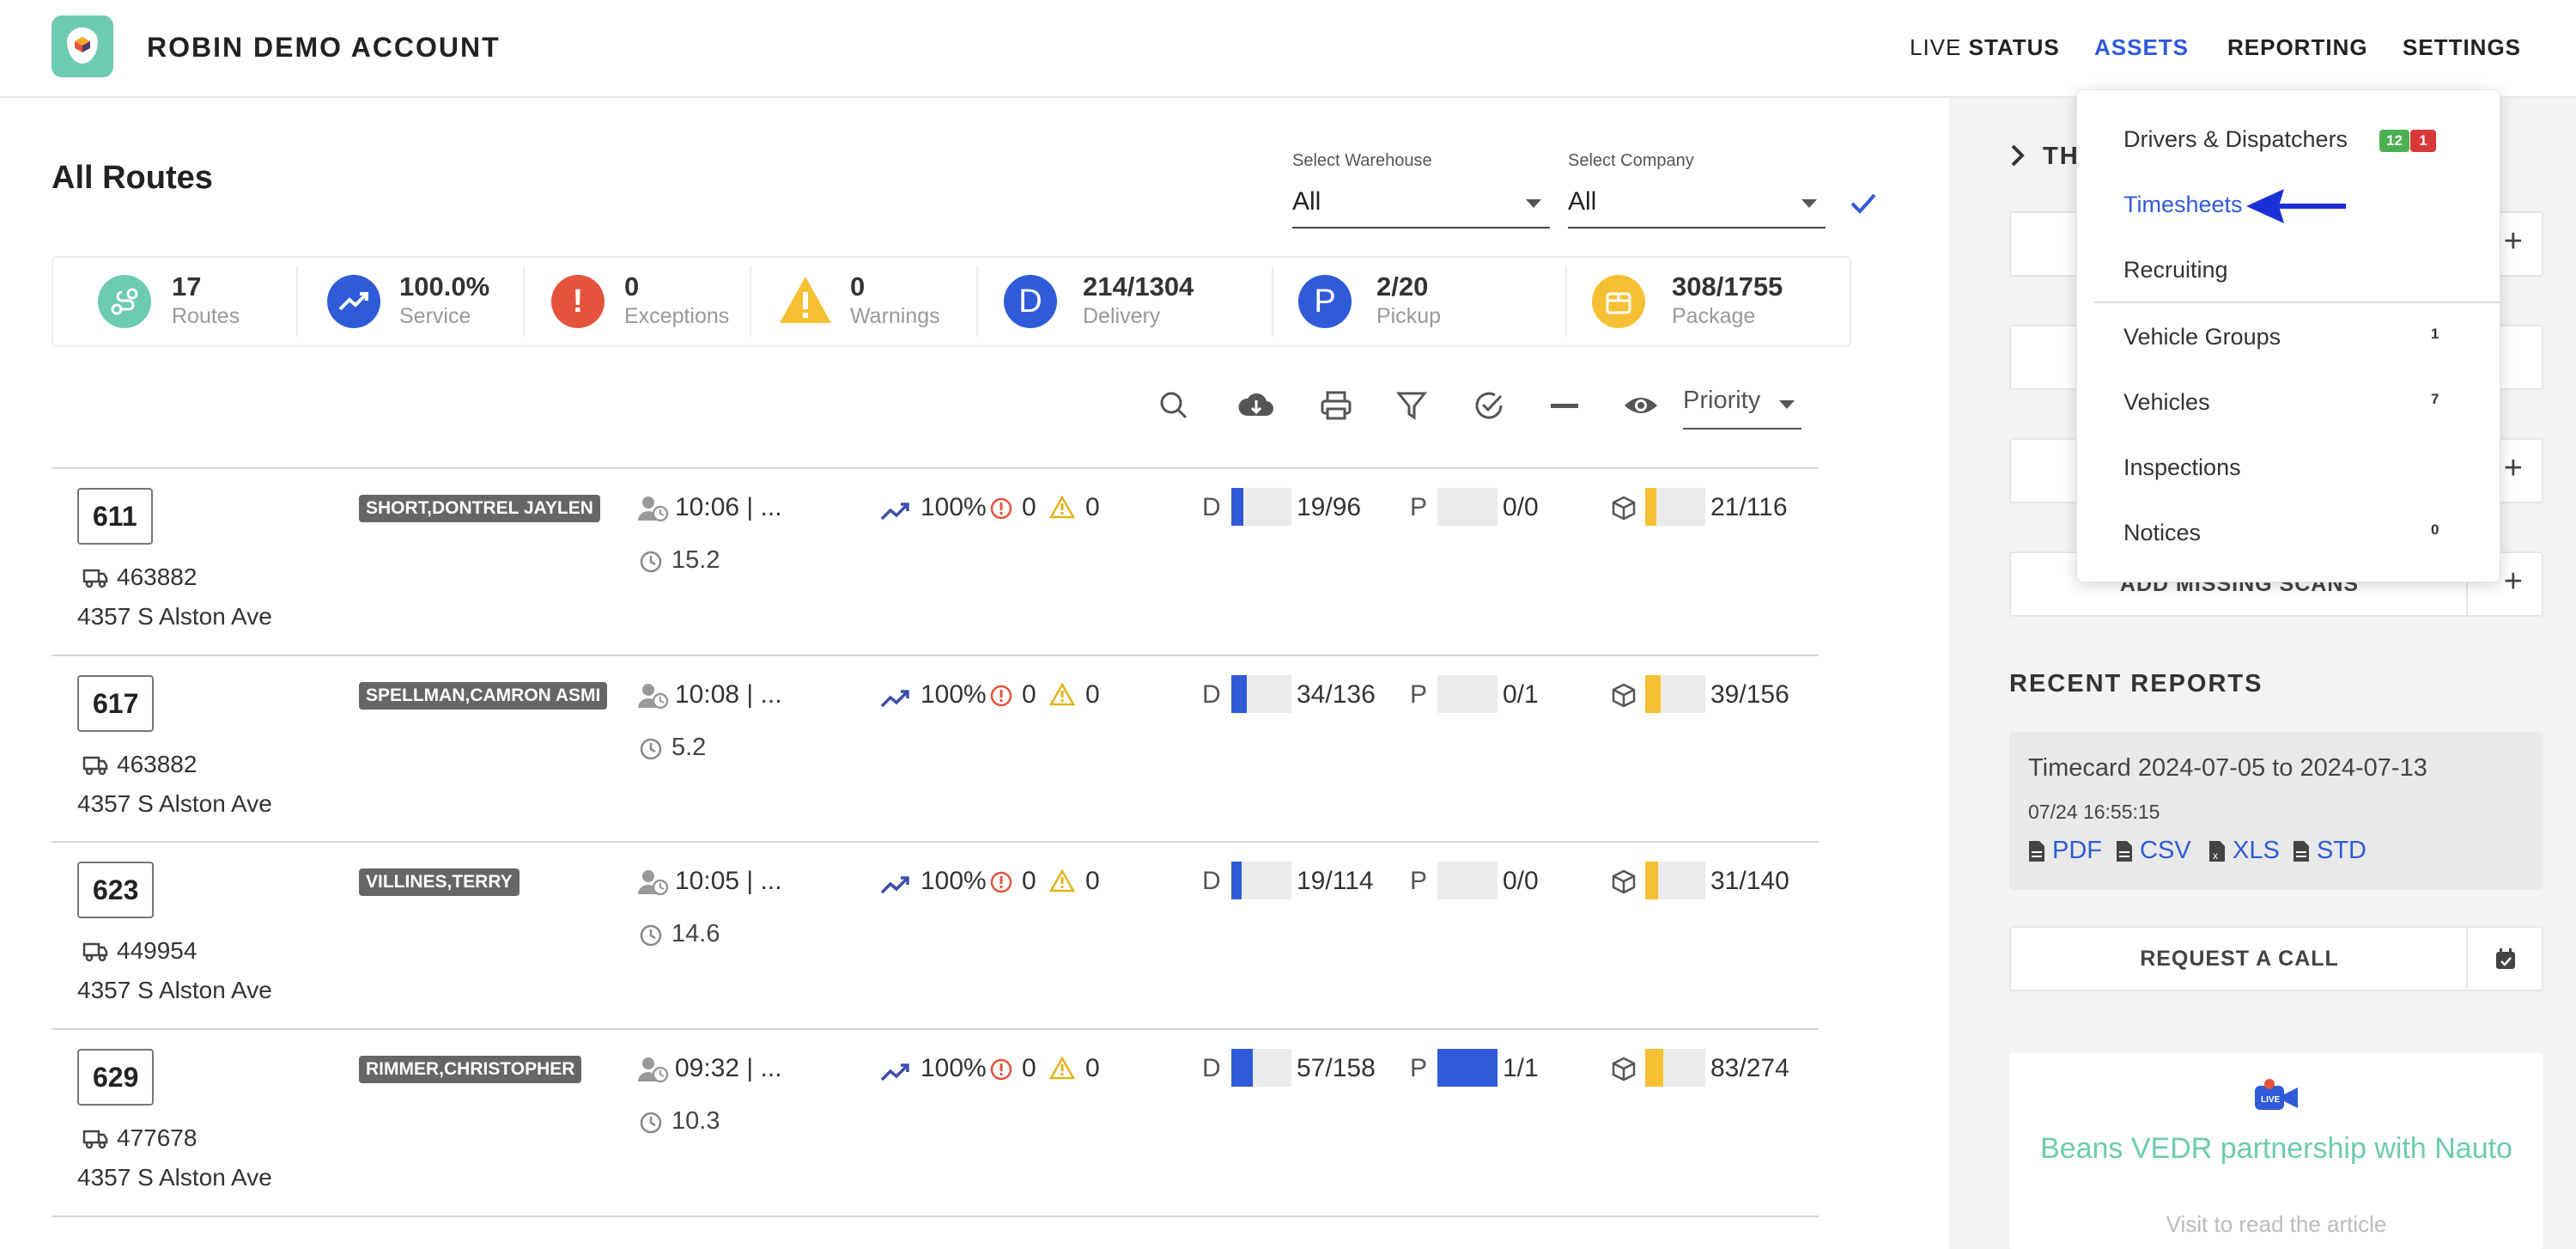 This screenshot has width=2576, height=1249. What do you see at coordinates (2435, 529) in the screenshot?
I see `menu-item-count: 0` at bounding box center [2435, 529].